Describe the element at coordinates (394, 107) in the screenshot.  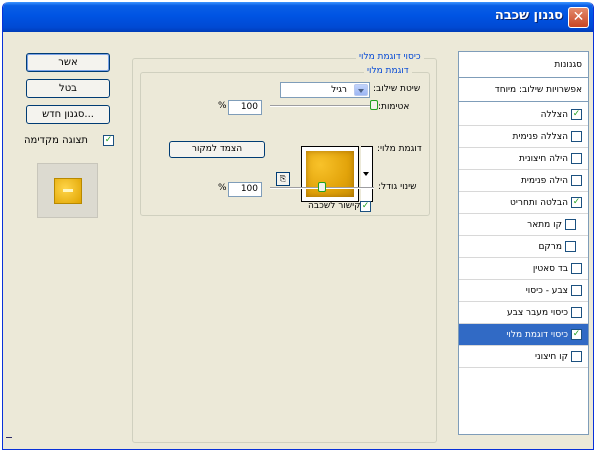
I see `opacity-label: אטימות:` at that location.